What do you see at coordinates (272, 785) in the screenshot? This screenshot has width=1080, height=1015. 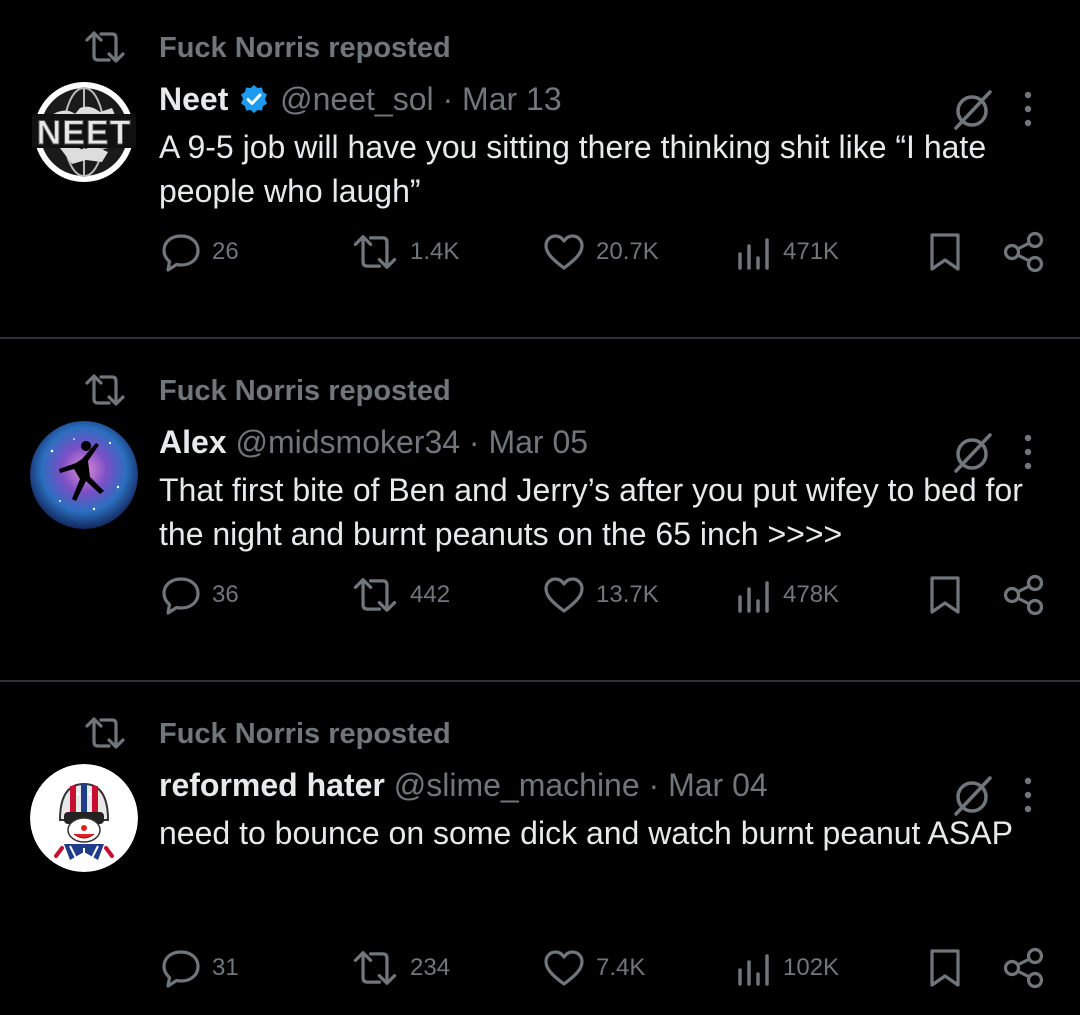 I see `display-name: reformed hater` at bounding box center [272, 785].